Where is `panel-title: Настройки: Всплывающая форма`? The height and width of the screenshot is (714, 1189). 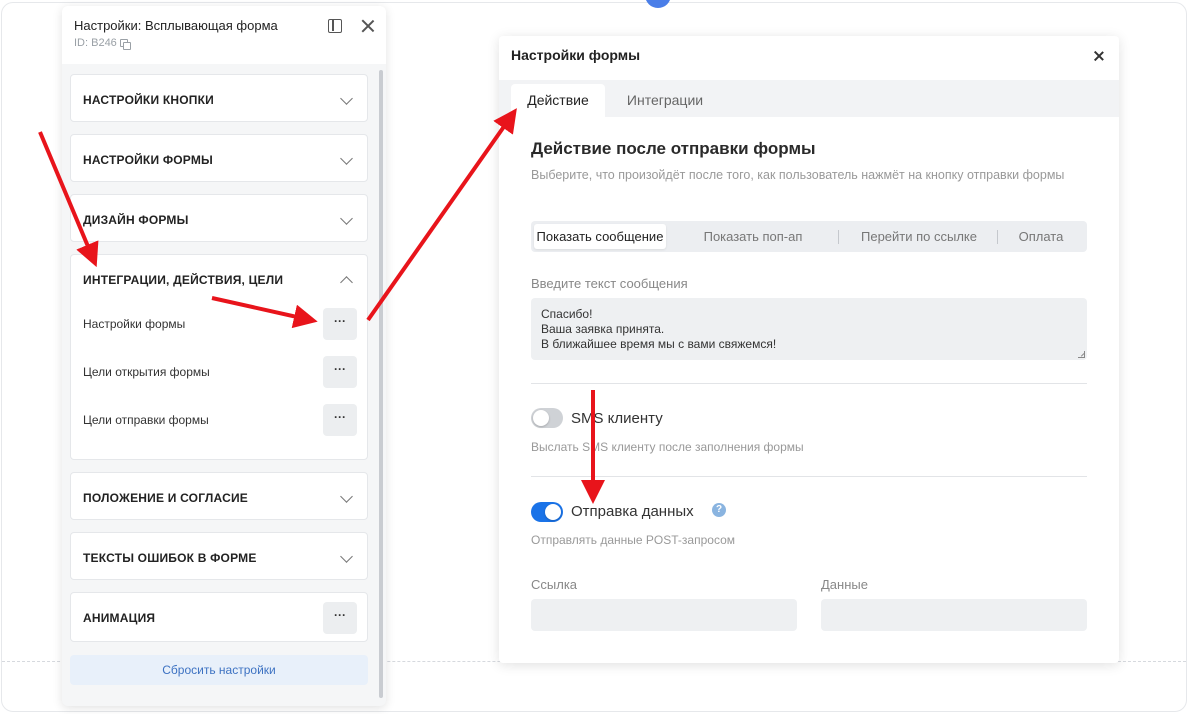
panel-title: Настройки: Всплывающая форма is located at coordinates (176, 25).